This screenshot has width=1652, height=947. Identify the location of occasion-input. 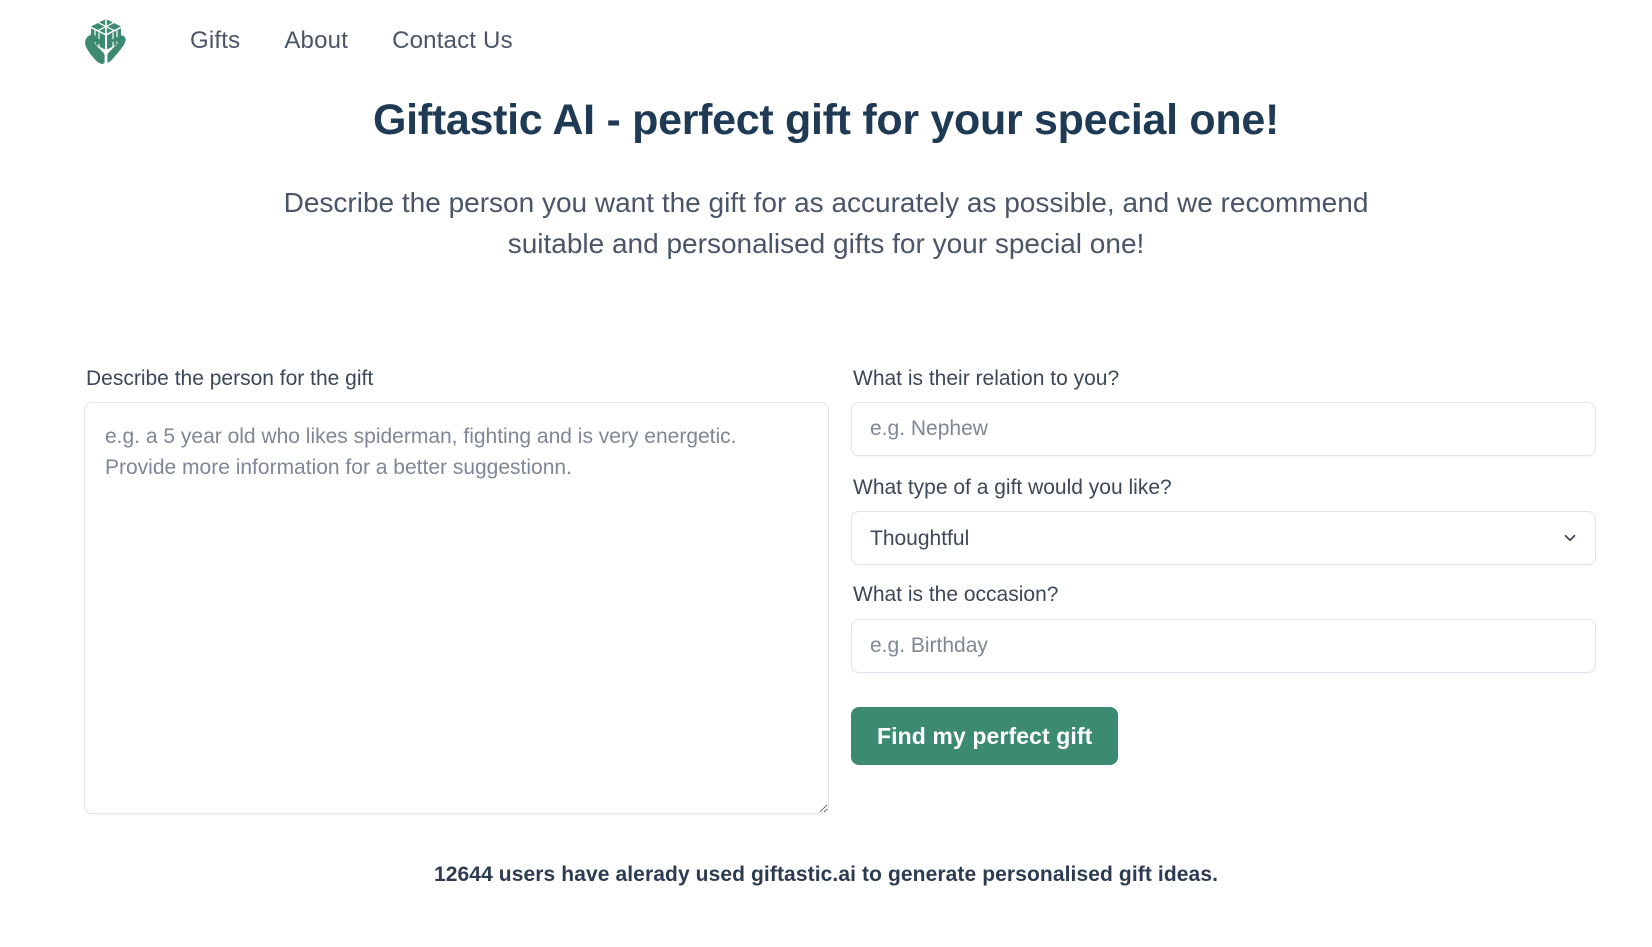
(1223, 645).